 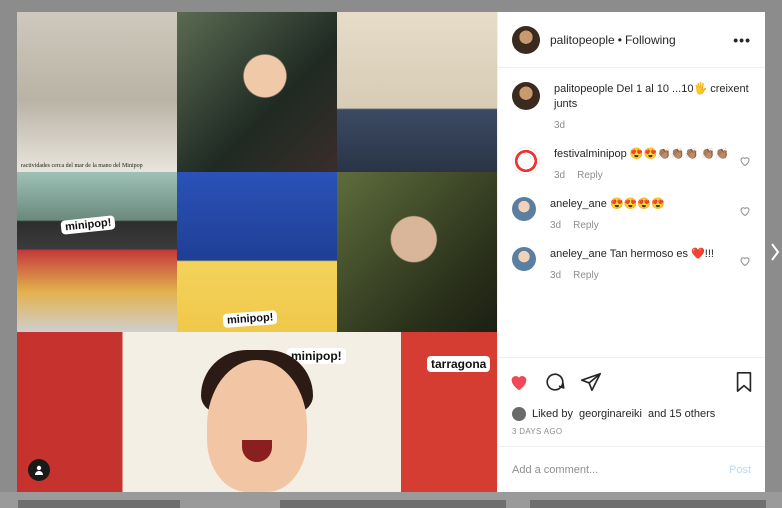 I want to click on liker-avatar, so click(x=519, y=414).